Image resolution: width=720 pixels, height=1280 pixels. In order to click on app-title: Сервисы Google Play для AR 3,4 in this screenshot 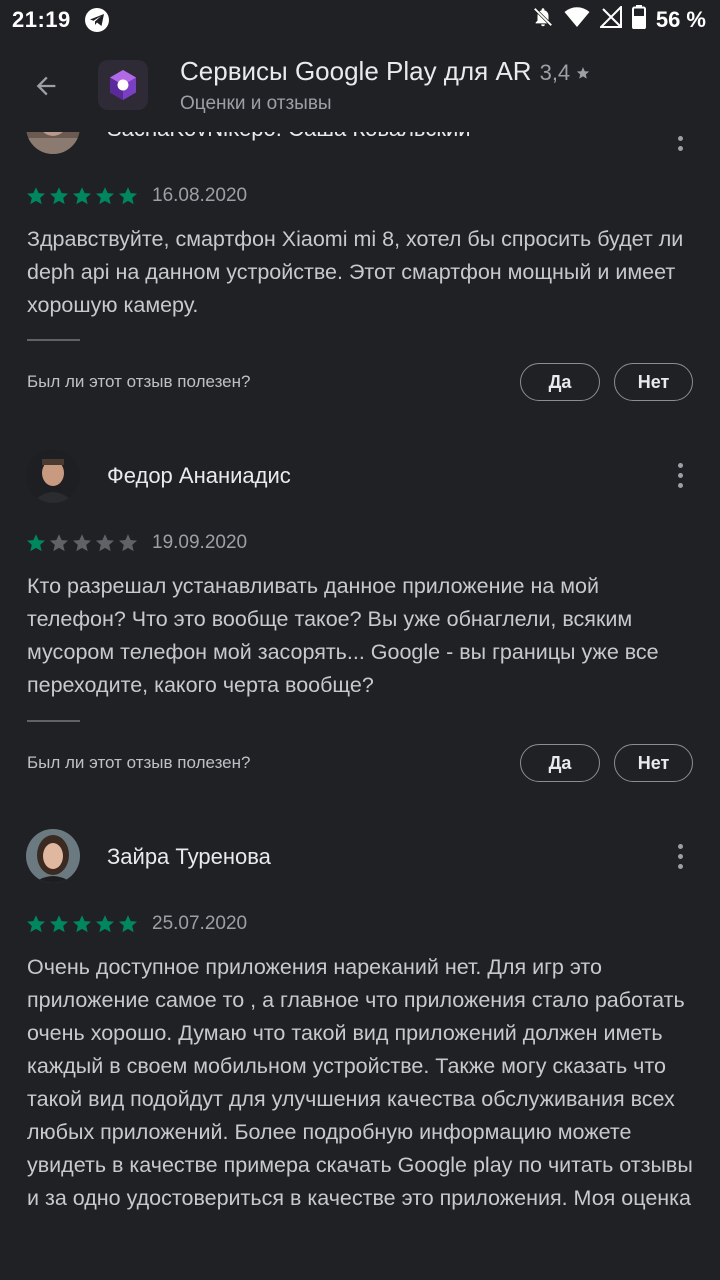, I will do `click(385, 71)`.